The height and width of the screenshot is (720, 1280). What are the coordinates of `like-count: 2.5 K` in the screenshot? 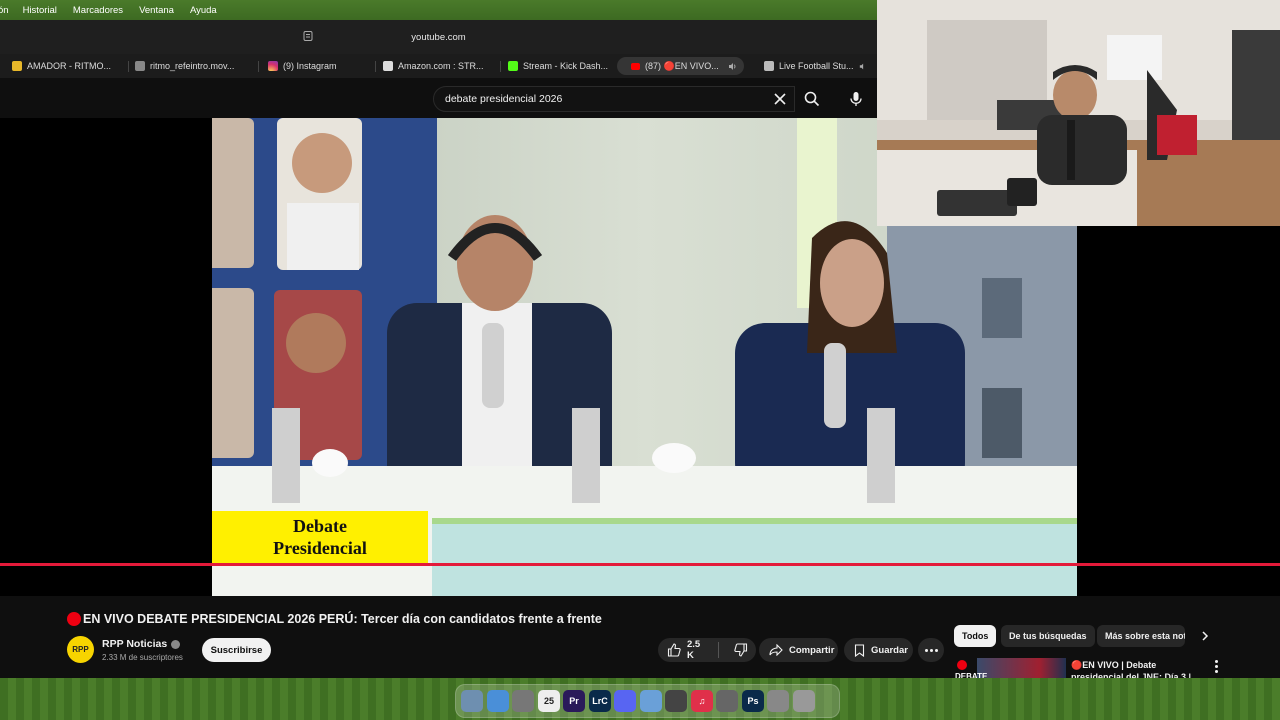 It's located at (694, 650).